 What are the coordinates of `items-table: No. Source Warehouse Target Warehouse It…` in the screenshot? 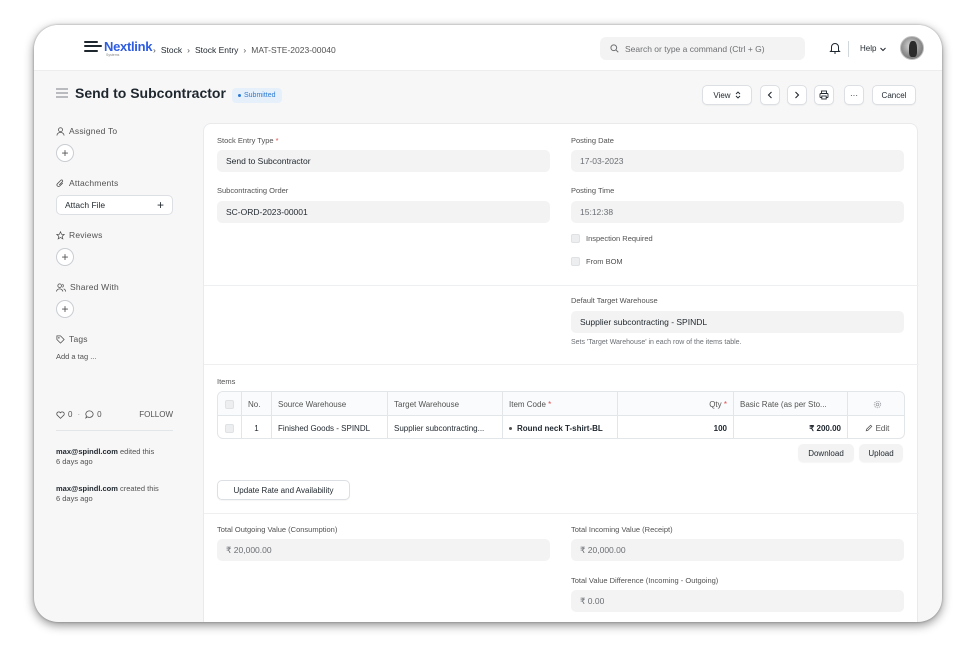 It's located at (561, 415).